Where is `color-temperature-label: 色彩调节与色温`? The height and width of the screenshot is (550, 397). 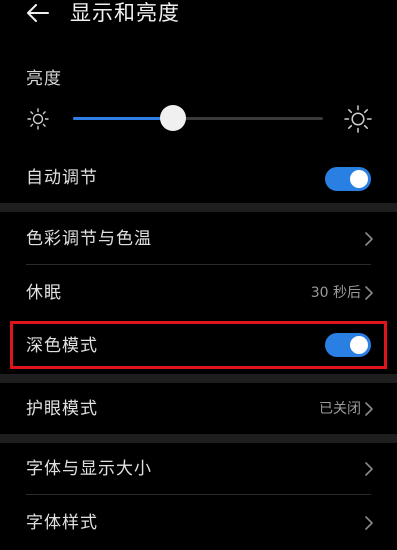 color-temperature-label: 色彩调节与色温 is located at coordinates (89, 239).